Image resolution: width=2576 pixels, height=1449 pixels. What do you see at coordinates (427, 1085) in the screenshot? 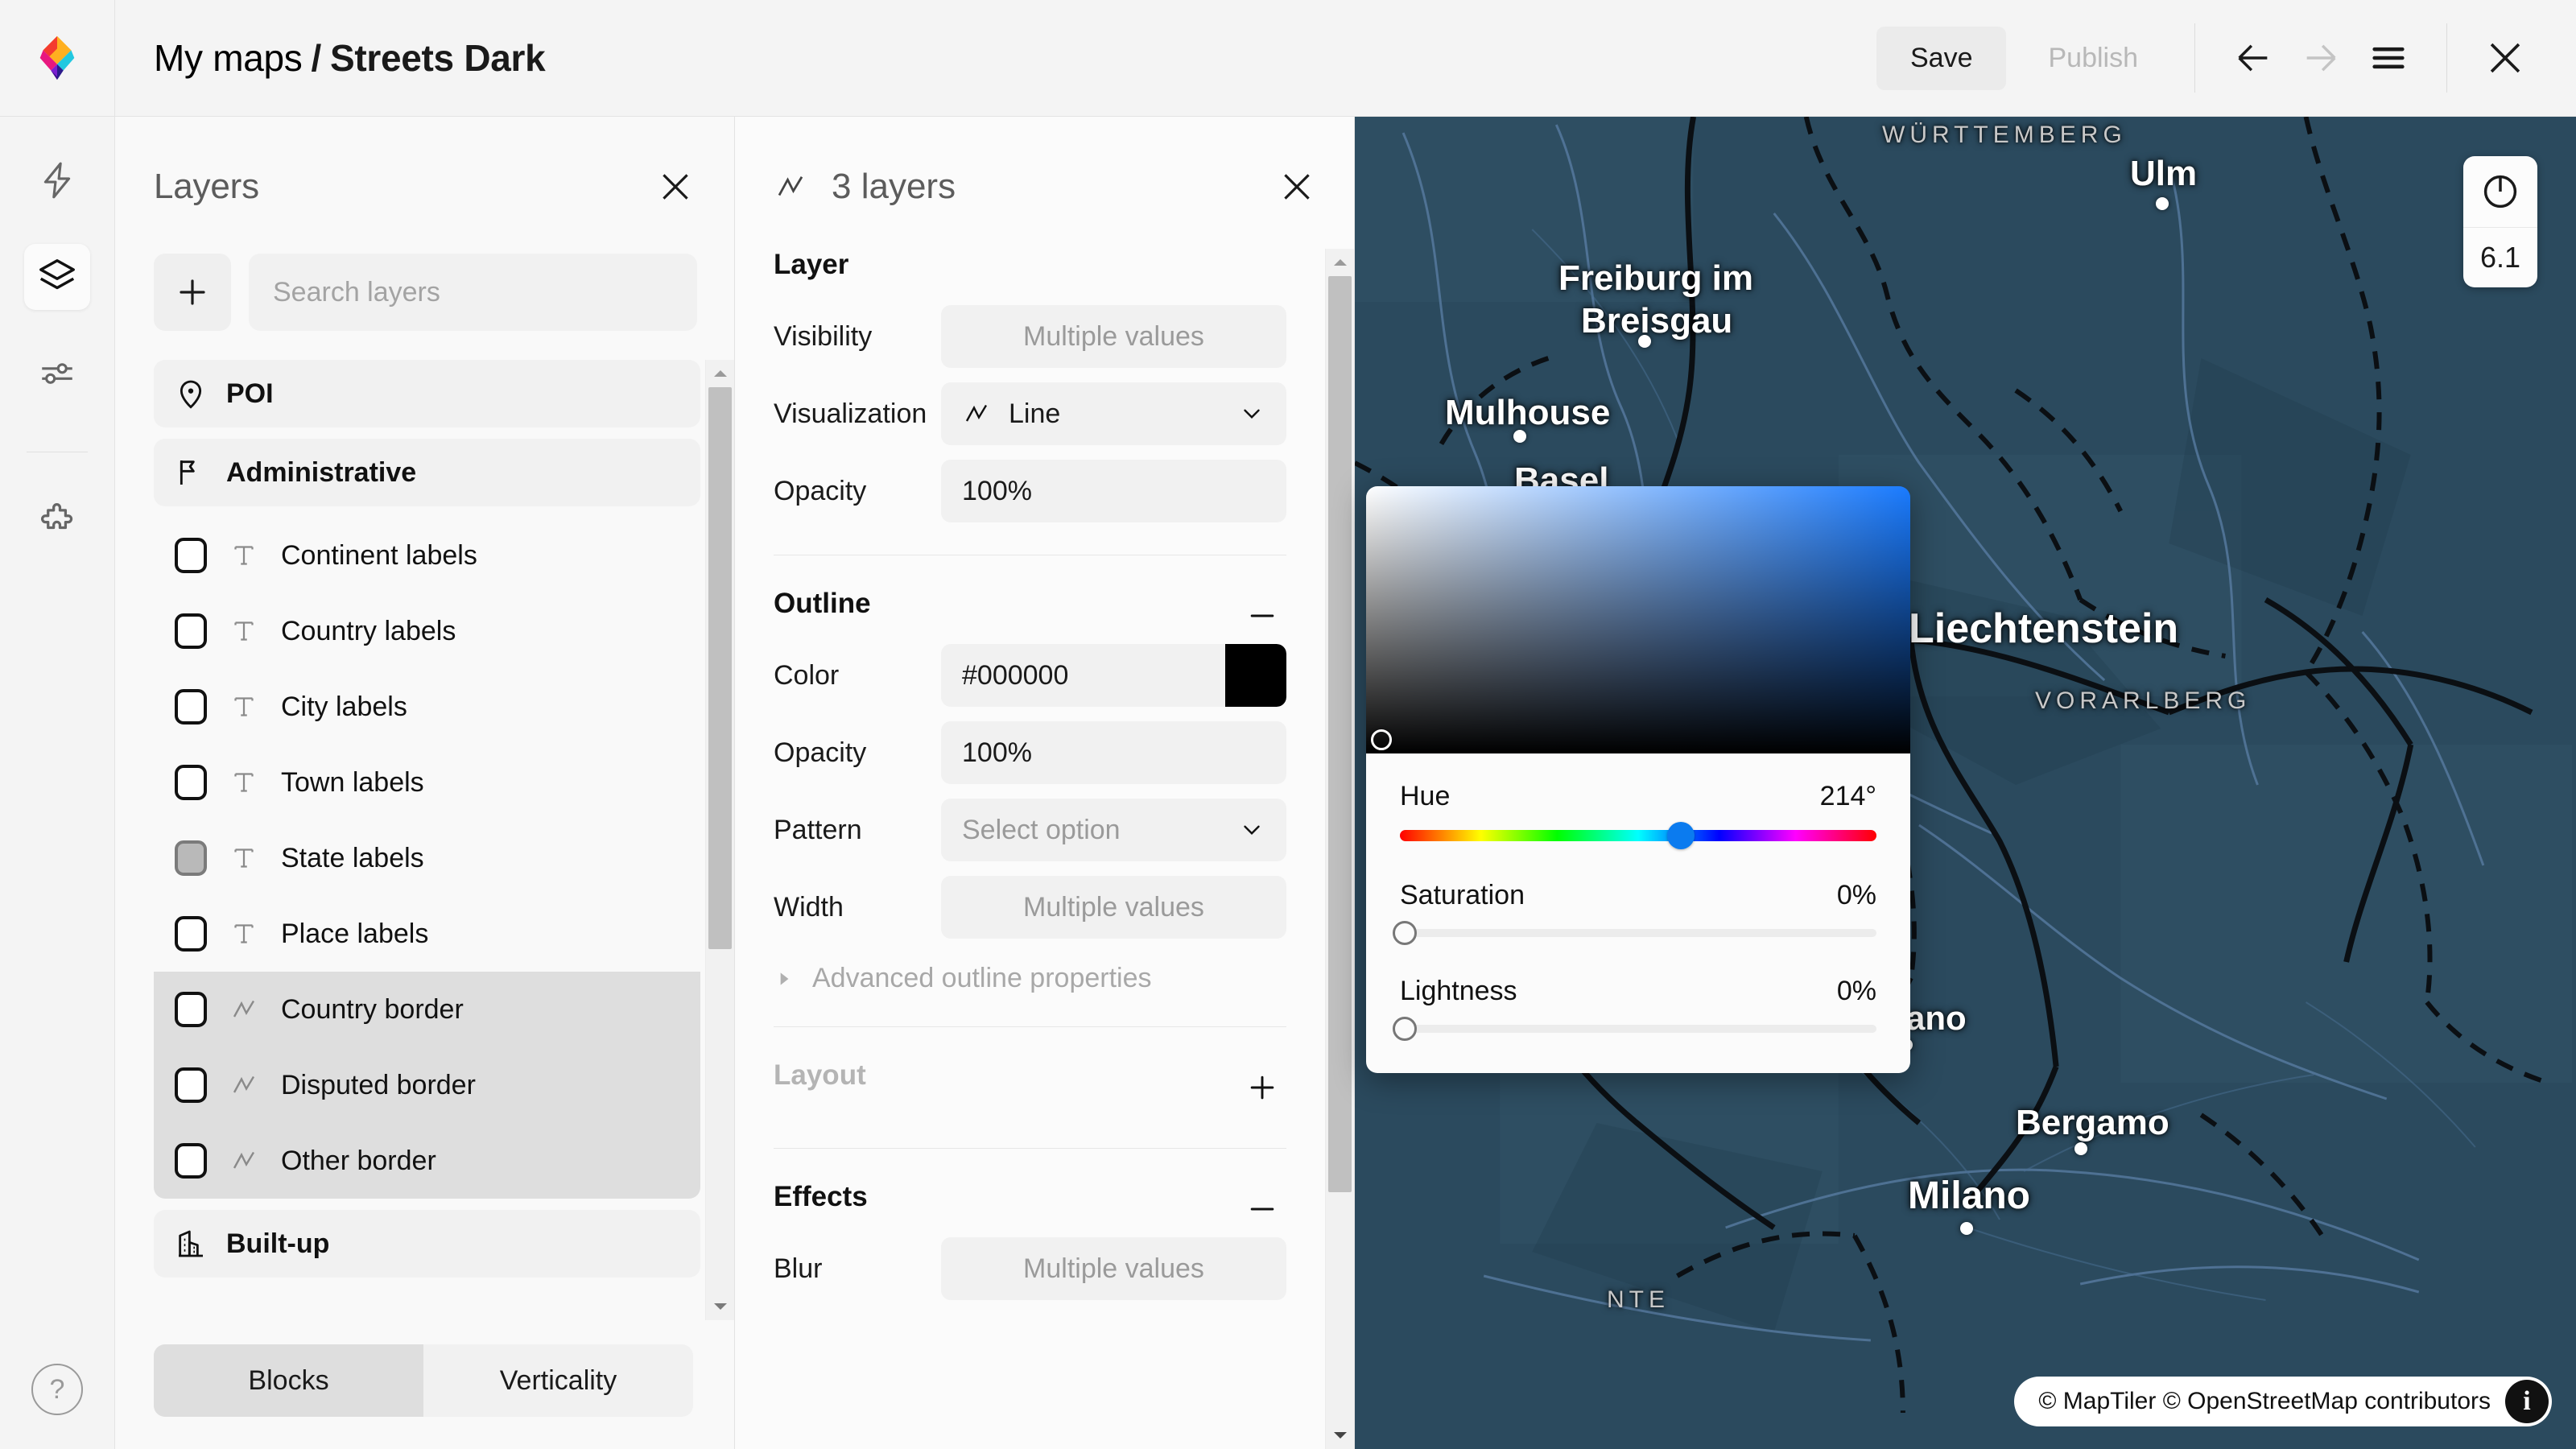
I see `layer-row-disputed-border: Disputed border` at bounding box center [427, 1085].